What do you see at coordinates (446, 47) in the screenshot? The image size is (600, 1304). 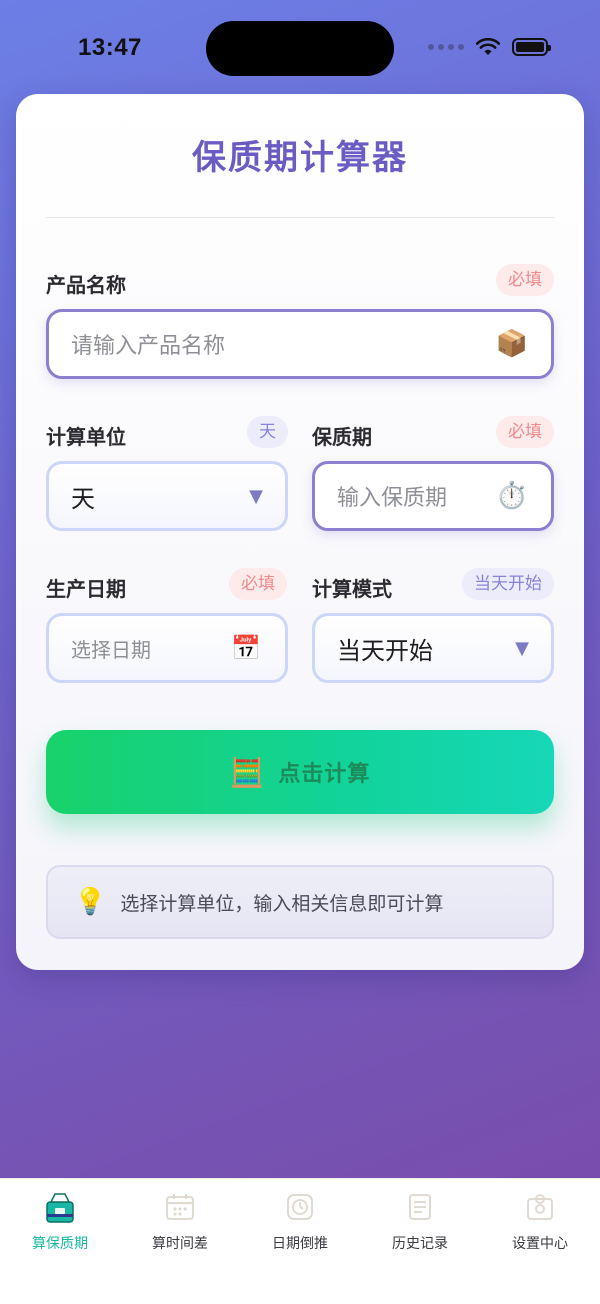 I see `cellular-signal-icon` at bounding box center [446, 47].